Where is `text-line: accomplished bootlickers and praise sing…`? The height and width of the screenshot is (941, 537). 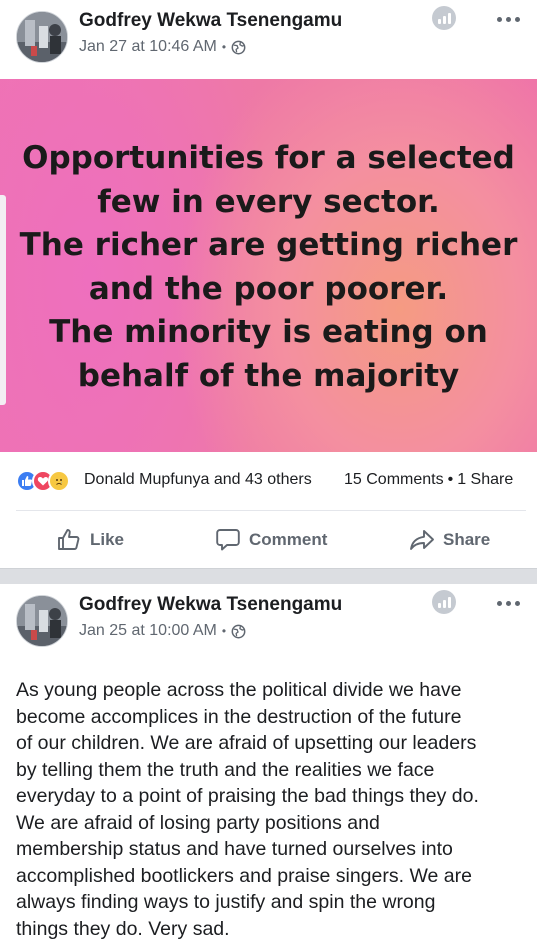
text-line: accomplished bootlickers and praise sing… is located at coordinates (244, 875).